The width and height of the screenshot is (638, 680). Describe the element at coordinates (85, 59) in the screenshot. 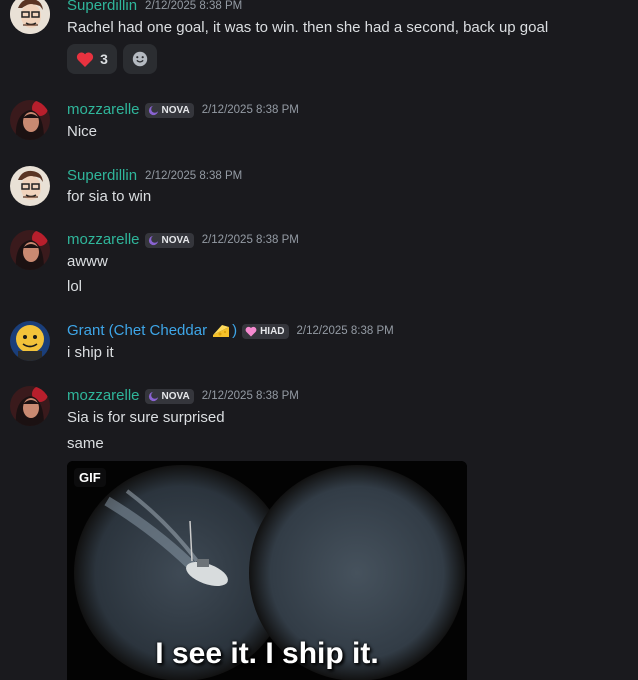

I see `heart-icon` at that location.